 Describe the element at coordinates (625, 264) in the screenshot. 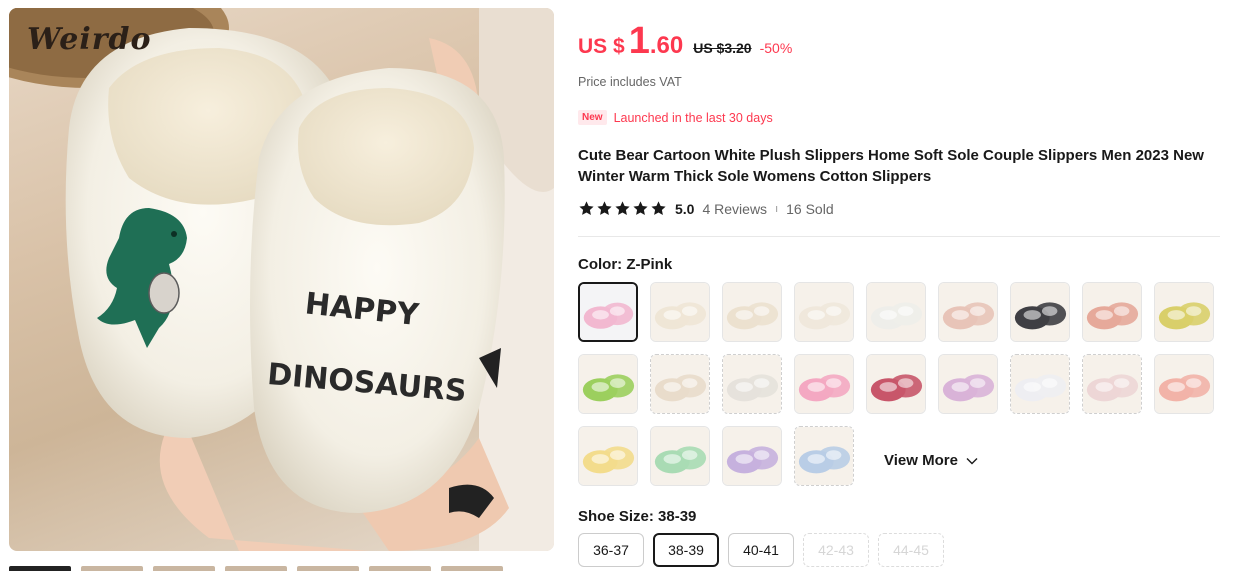

I see `color-label: Color: Z-Pink` at that location.